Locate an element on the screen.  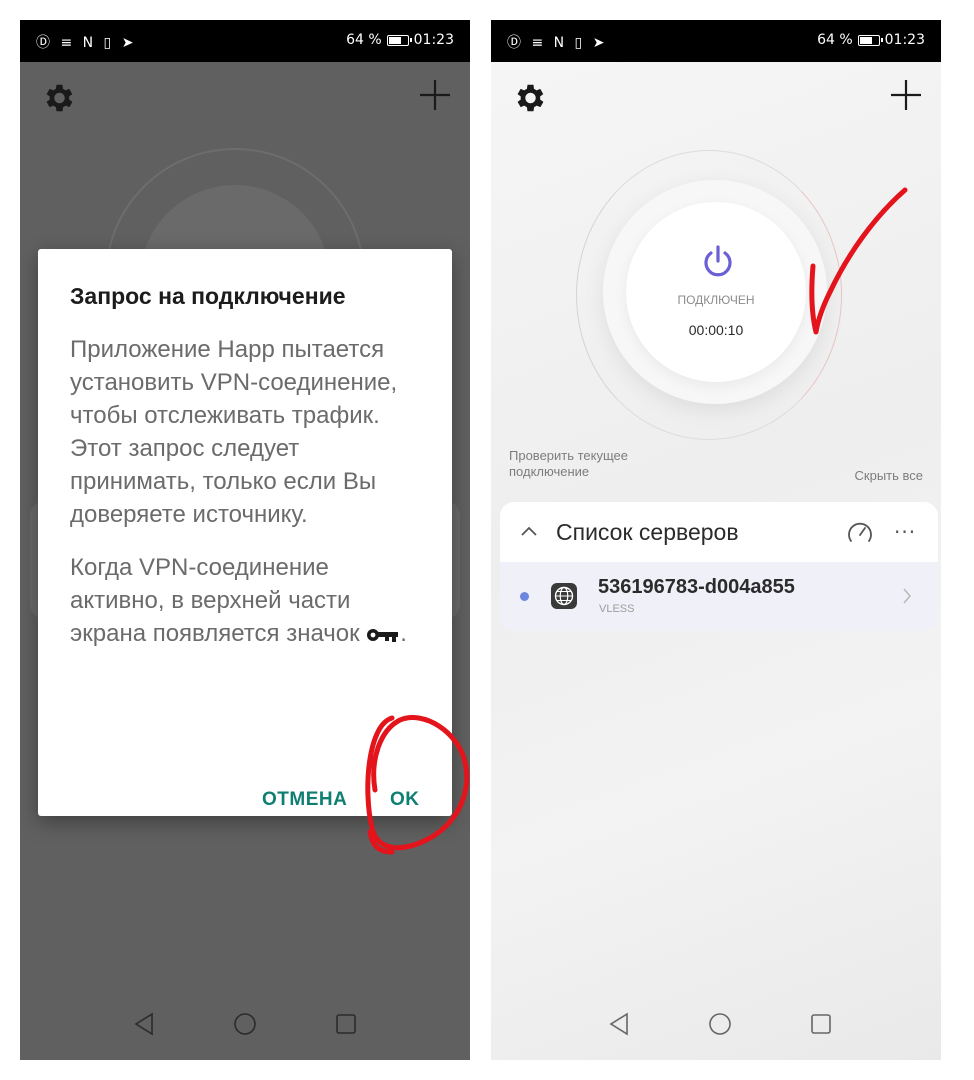
key-icon is located at coordinates (383, 635).